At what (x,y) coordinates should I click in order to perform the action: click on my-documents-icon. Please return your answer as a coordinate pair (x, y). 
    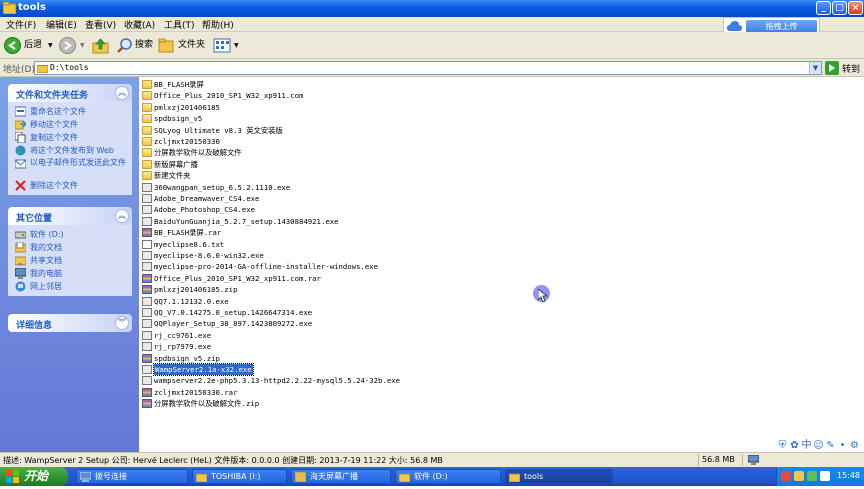
    Looking at the image, I should click on (20, 247).